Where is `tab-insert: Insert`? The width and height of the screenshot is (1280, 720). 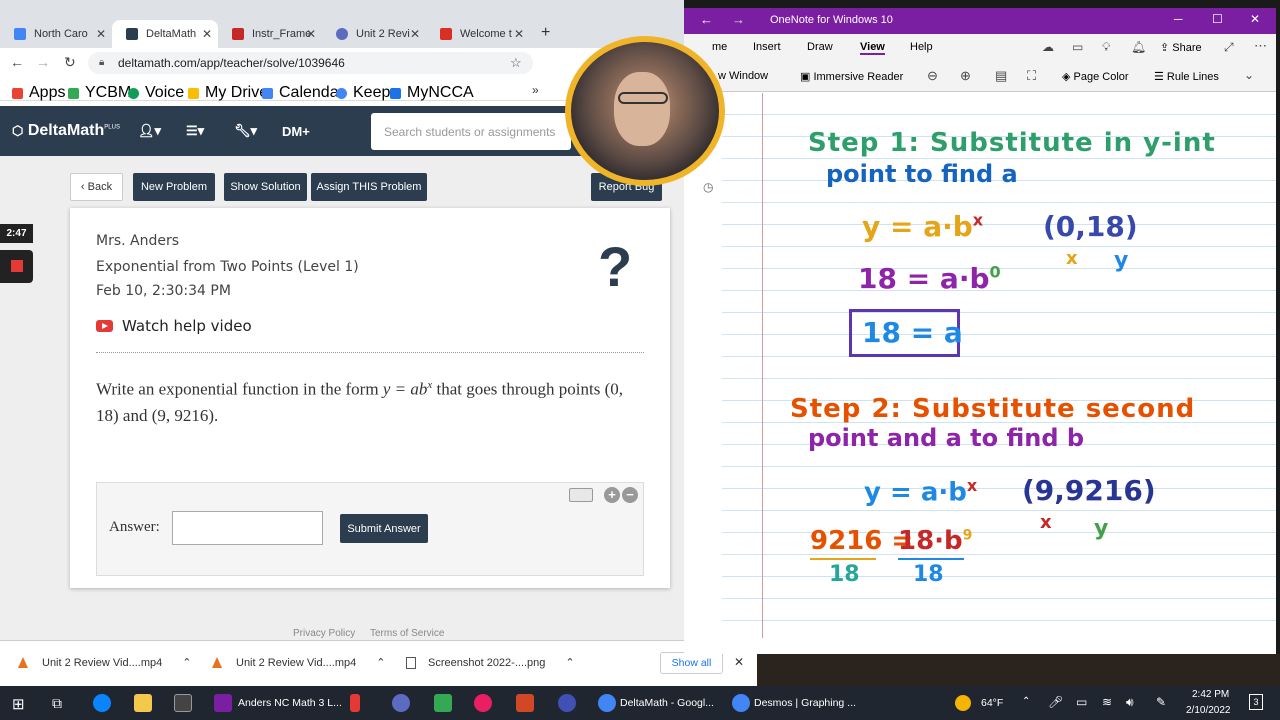
tab-insert: Insert is located at coordinates (767, 47).